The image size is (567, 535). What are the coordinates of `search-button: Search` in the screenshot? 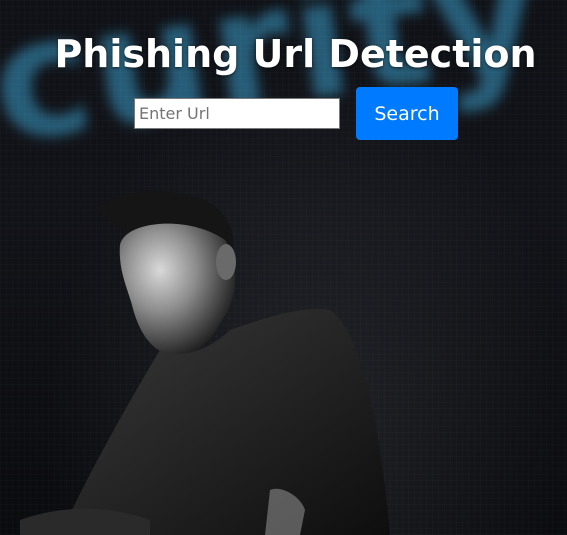 It's located at (407, 113).